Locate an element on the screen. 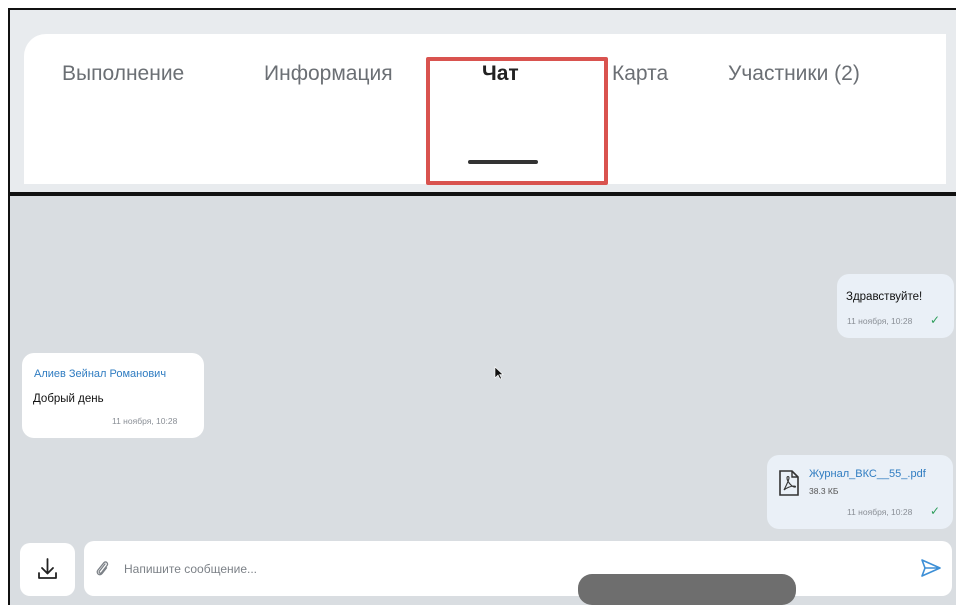 The image size is (956, 605). message-text: Добрый день is located at coordinates (68, 399).